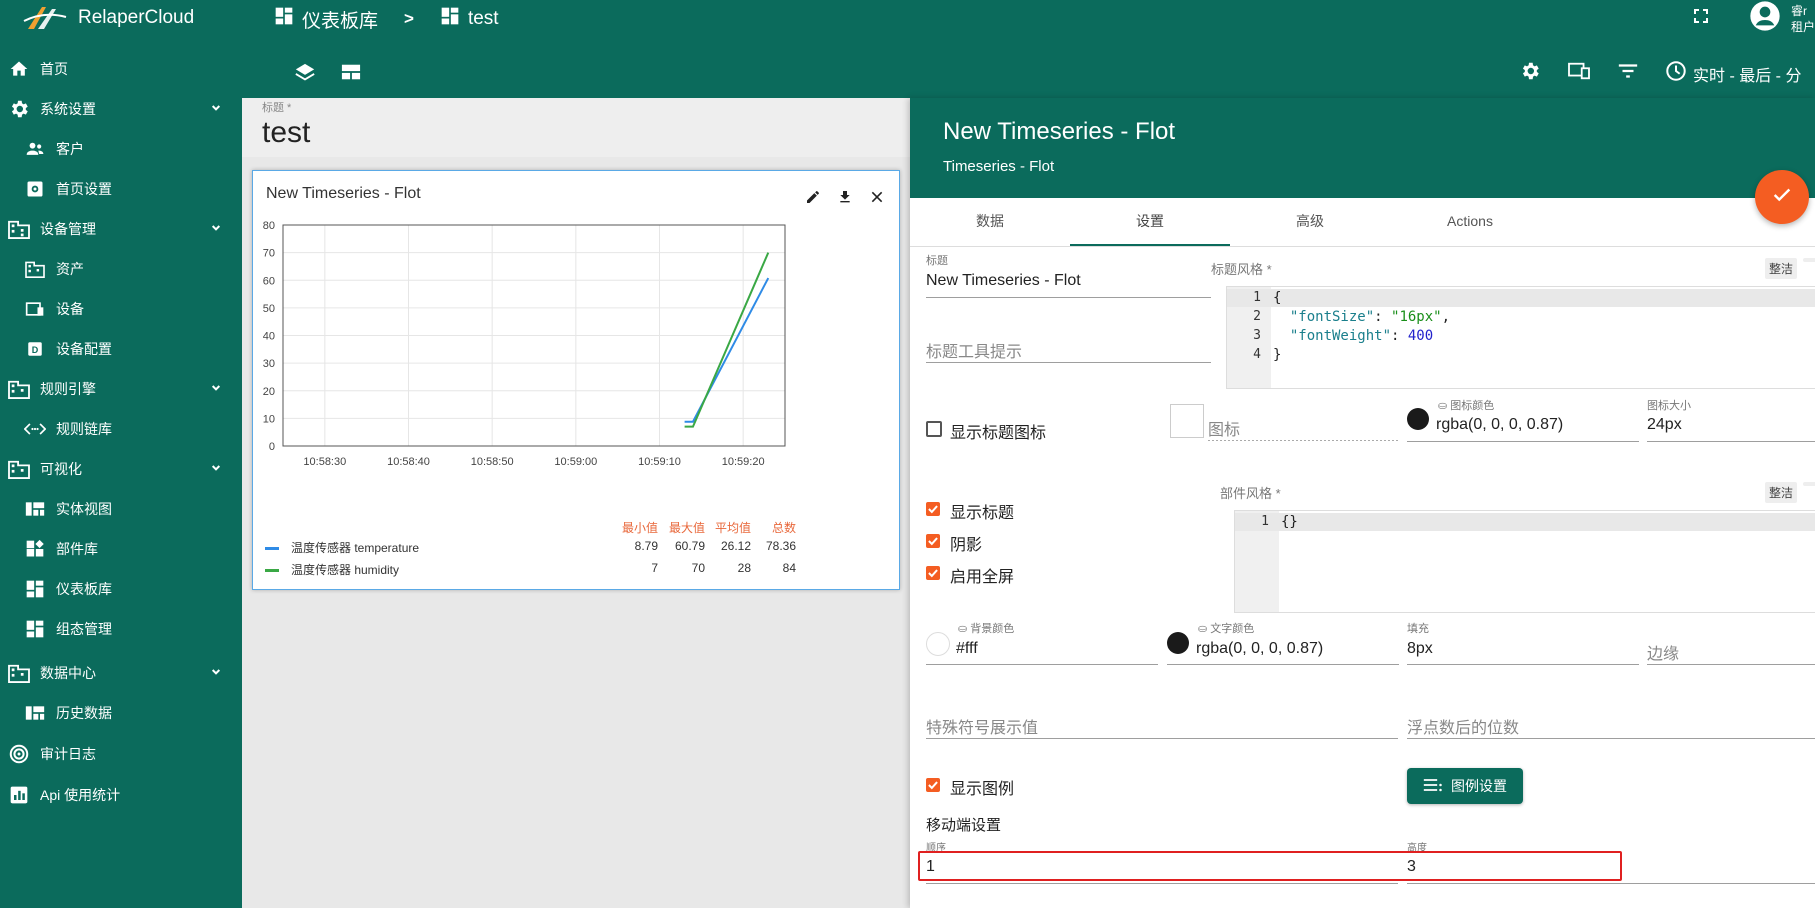  Describe the element at coordinates (1418, 419) in the screenshot. I see `icon-color-swatch` at that location.